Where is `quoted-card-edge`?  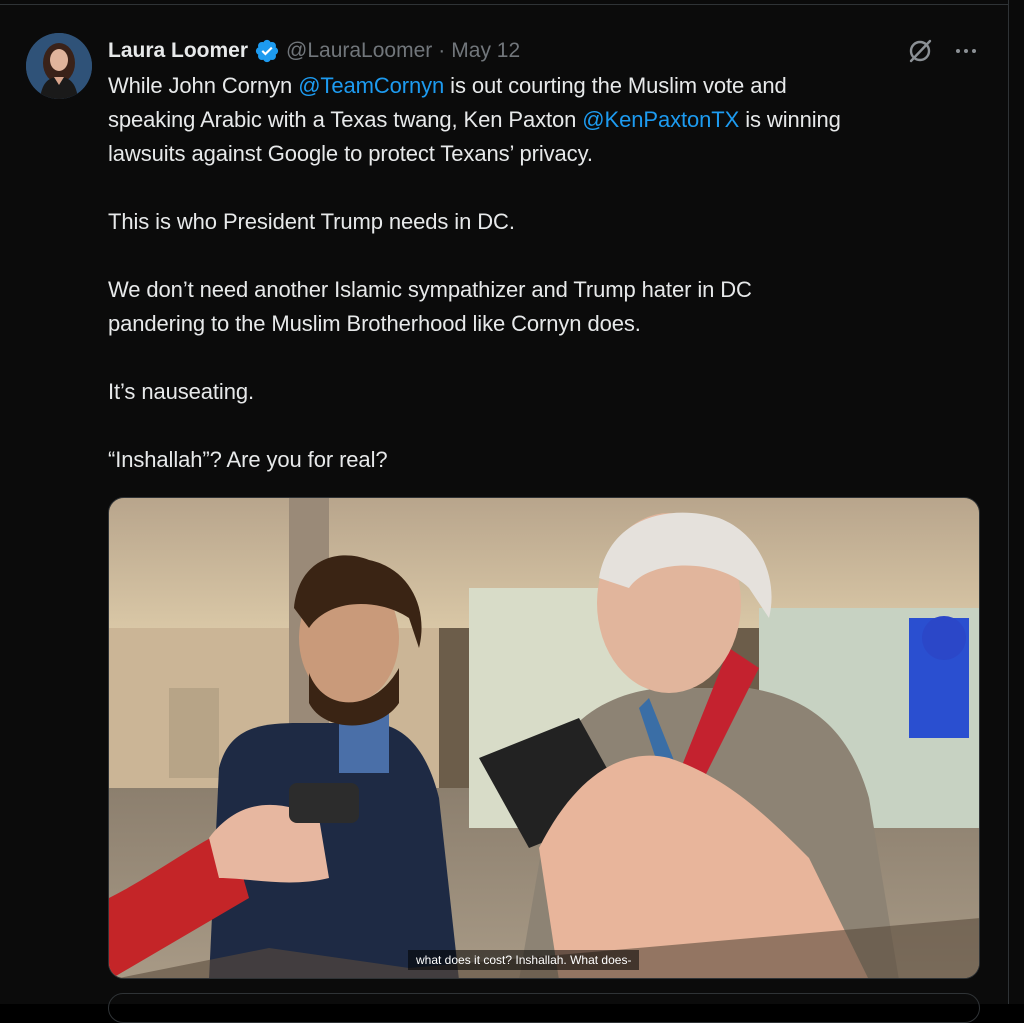 quoted-card-edge is located at coordinates (544, 1008).